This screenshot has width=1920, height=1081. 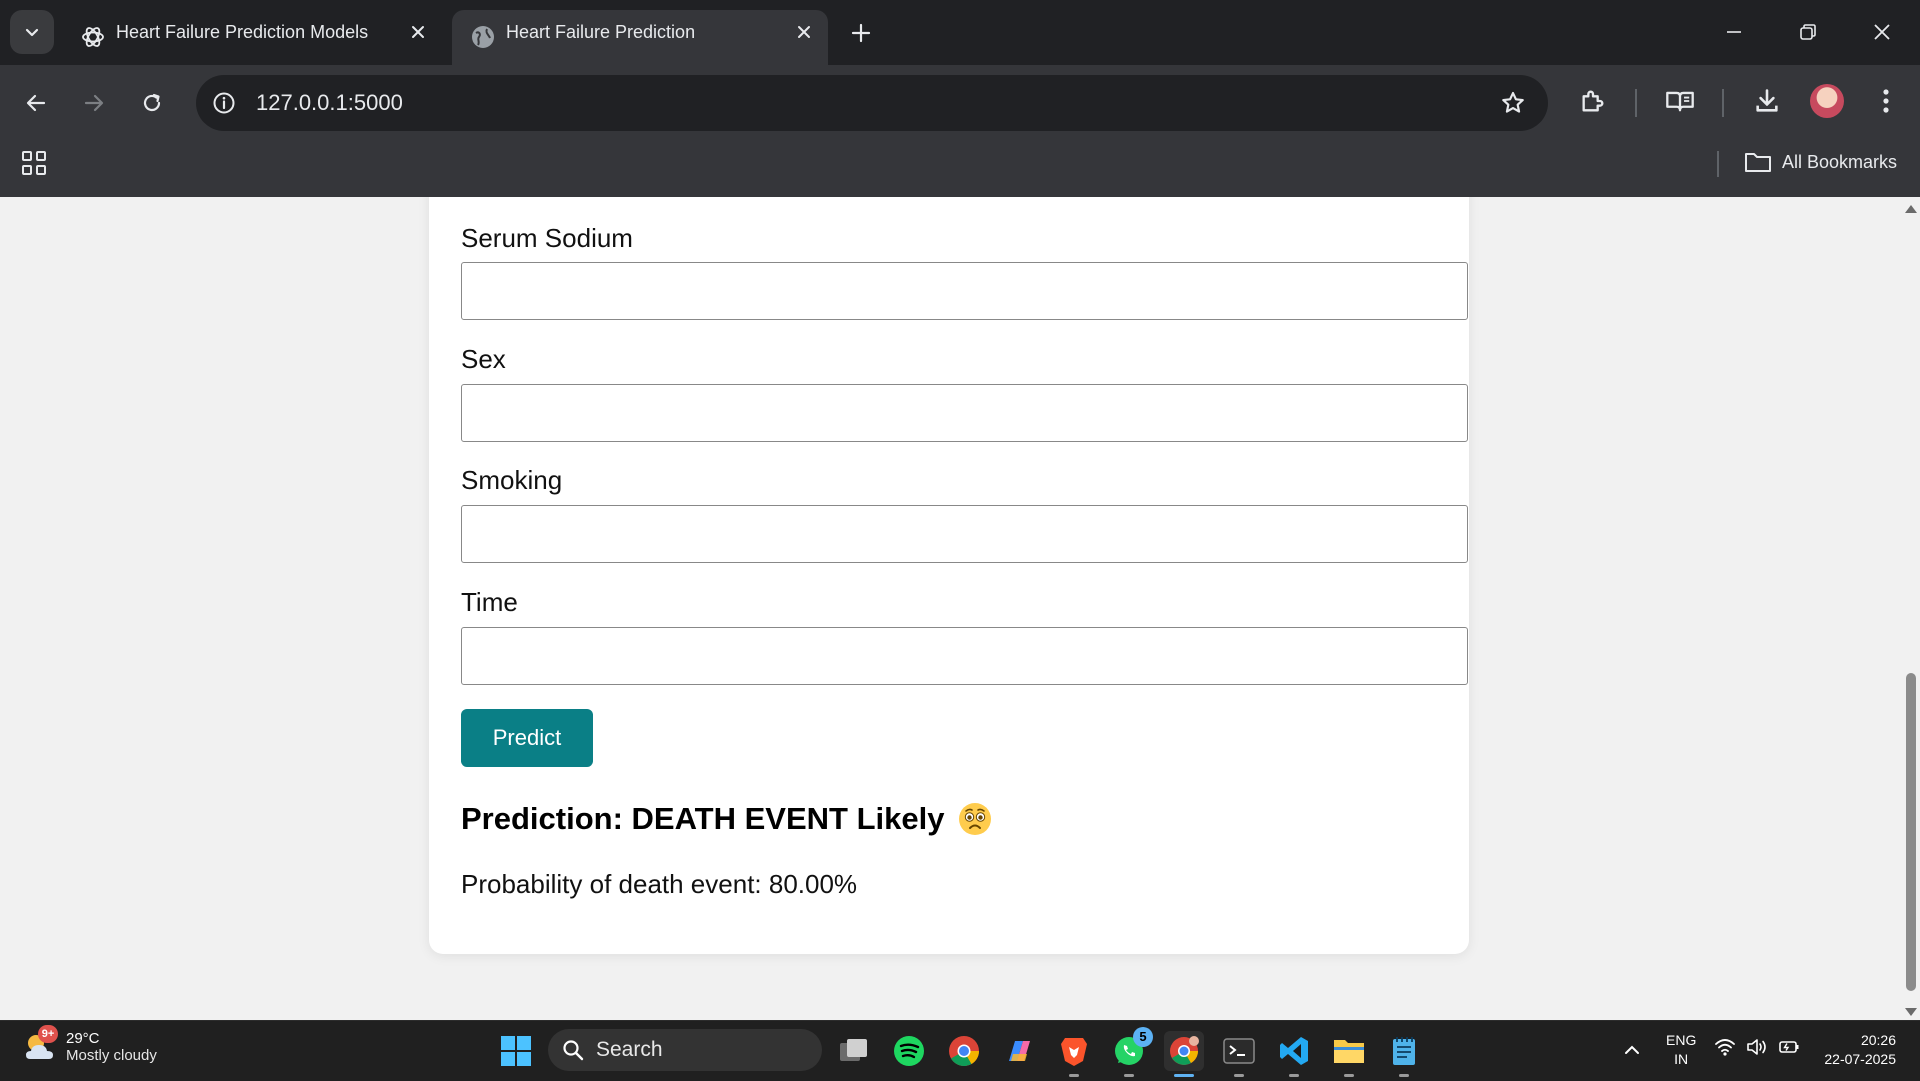 What do you see at coordinates (1294, 1054) in the screenshot?
I see `vscode-icon` at bounding box center [1294, 1054].